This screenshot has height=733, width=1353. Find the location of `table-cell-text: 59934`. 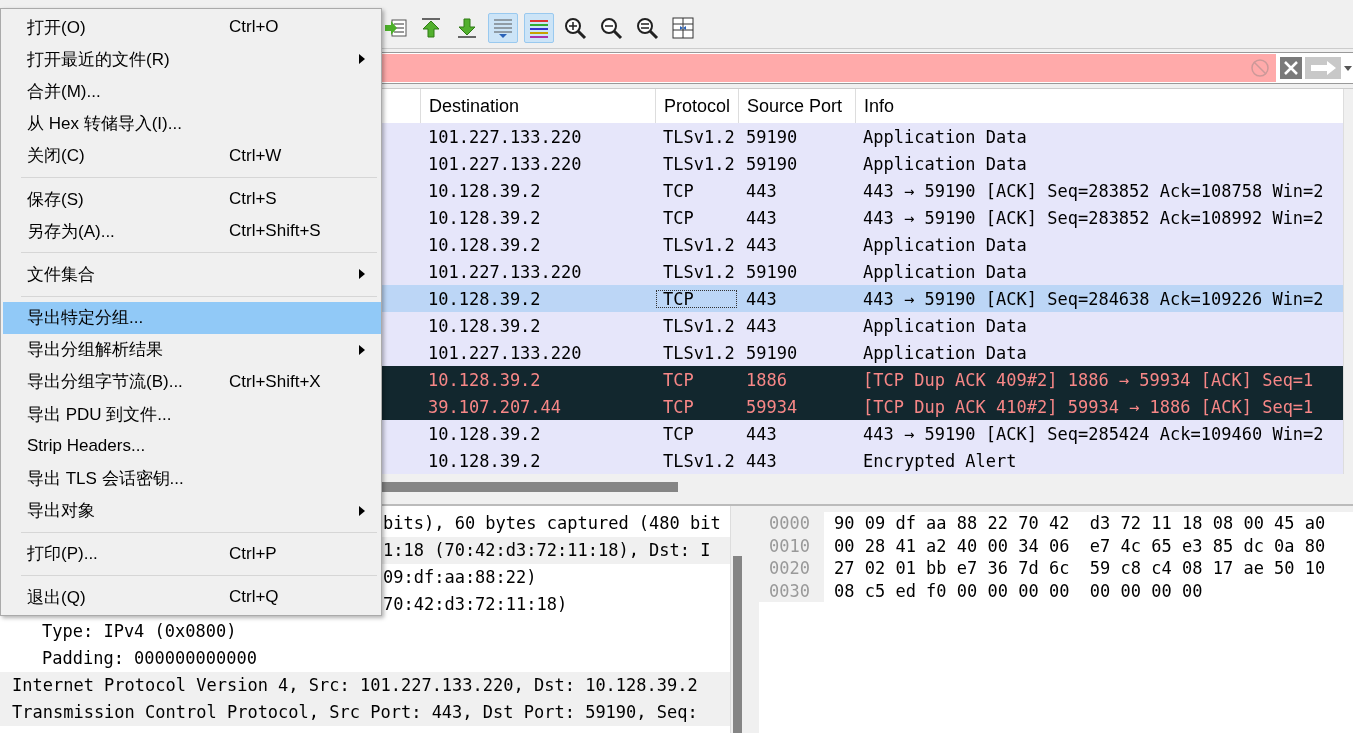

table-cell-text: 59934 is located at coordinates (772, 406).